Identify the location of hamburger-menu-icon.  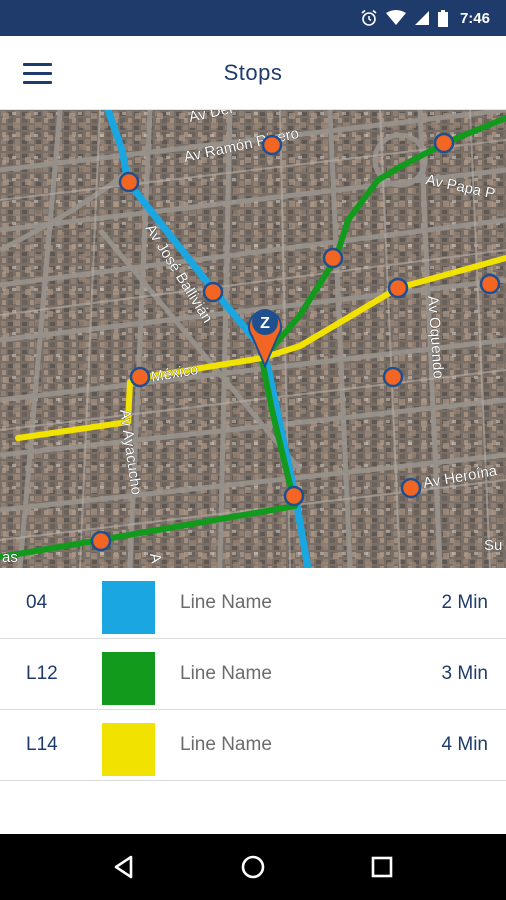
(37, 73).